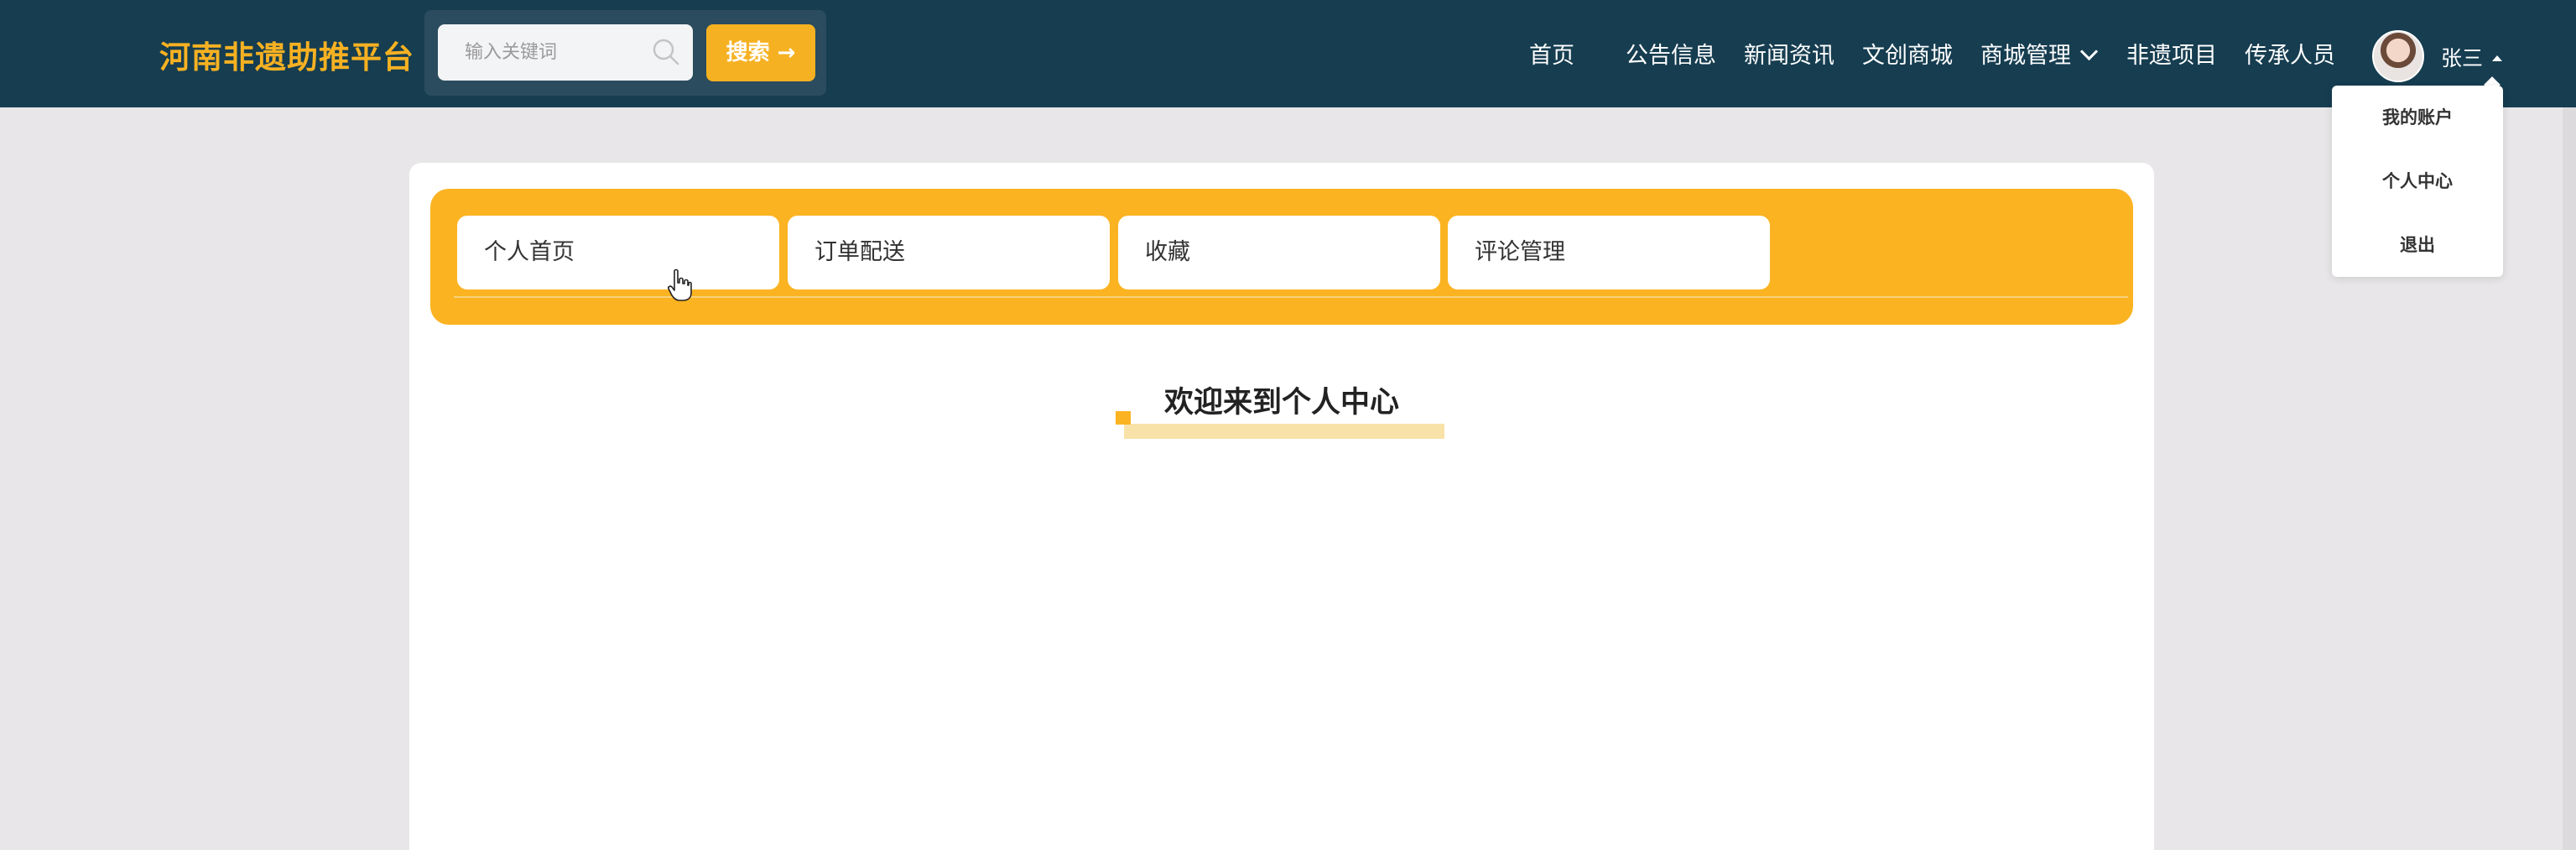 This screenshot has height=850, width=2576. Describe the element at coordinates (949, 252) in the screenshot. I see `tab-order-delivery: 订单配送` at that location.